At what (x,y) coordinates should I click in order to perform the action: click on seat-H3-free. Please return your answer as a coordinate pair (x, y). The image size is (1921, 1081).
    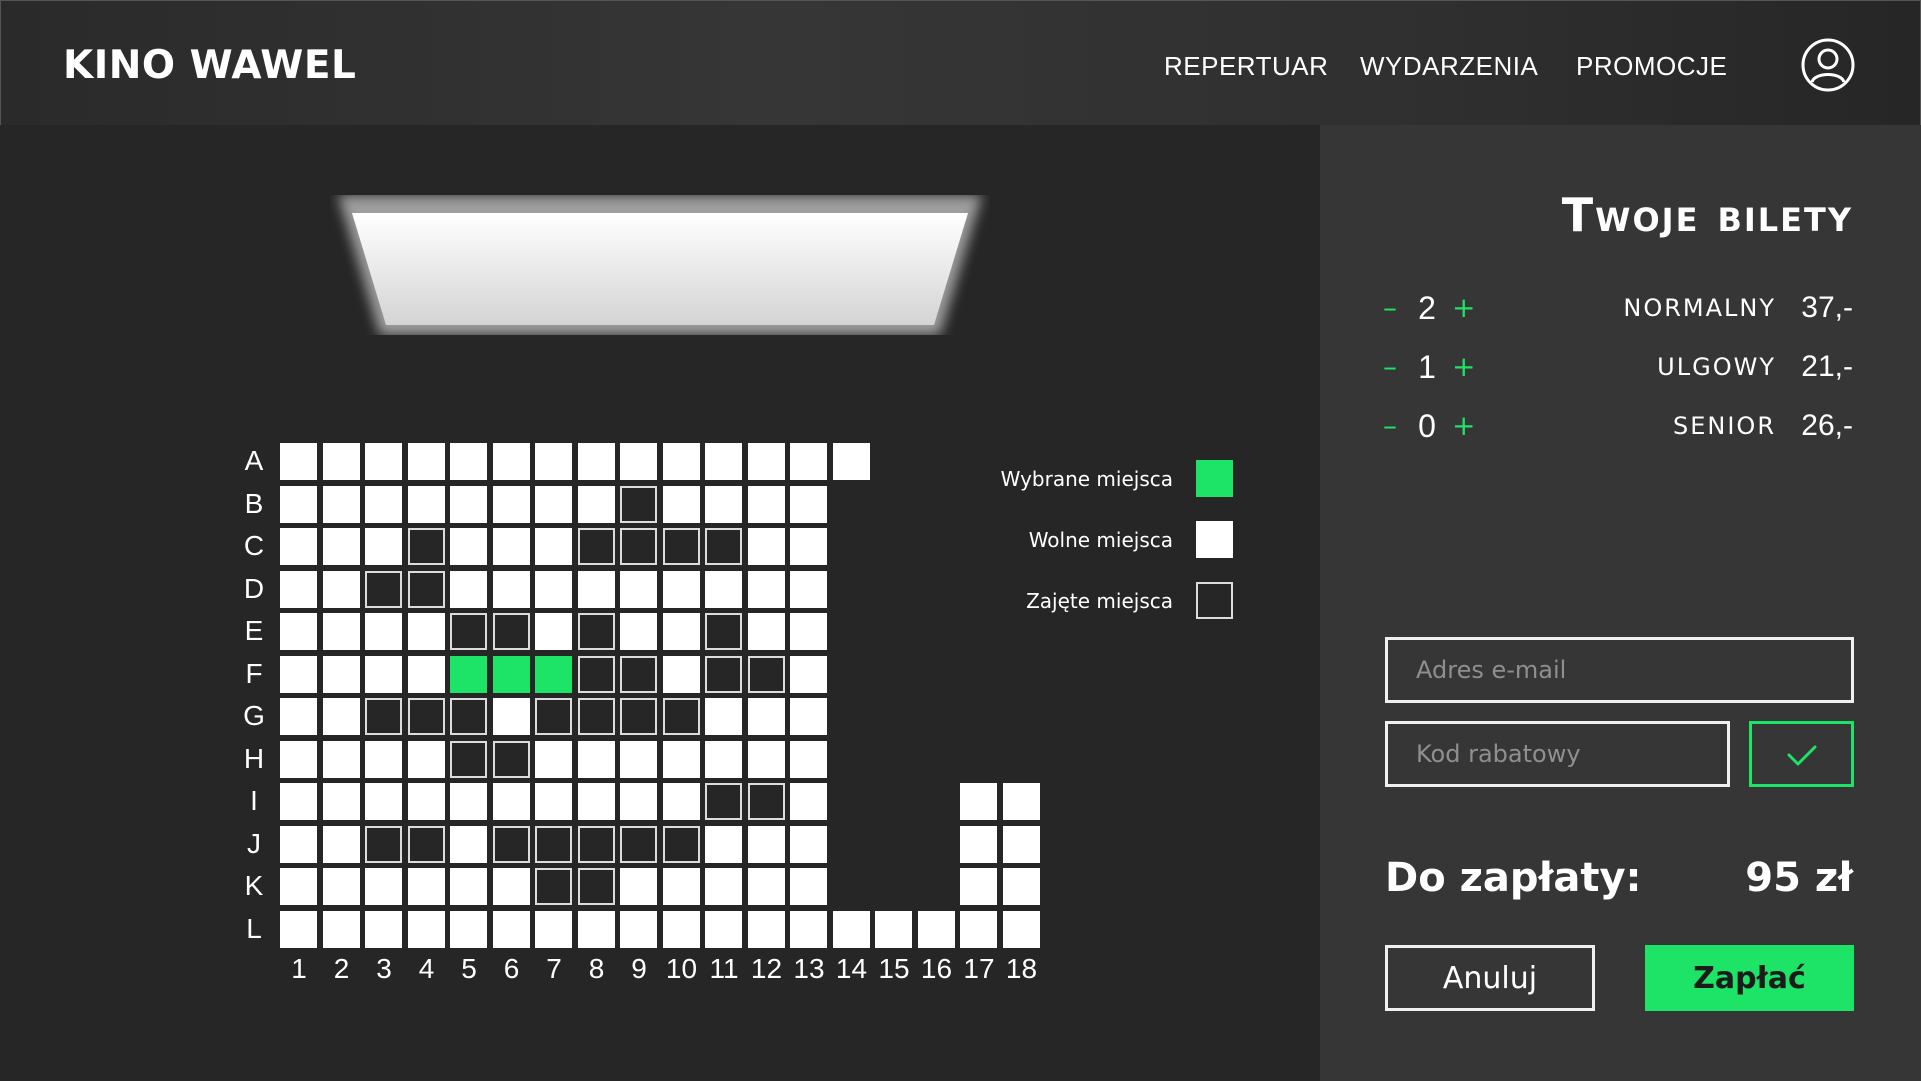
    Looking at the image, I should click on (383, 759).